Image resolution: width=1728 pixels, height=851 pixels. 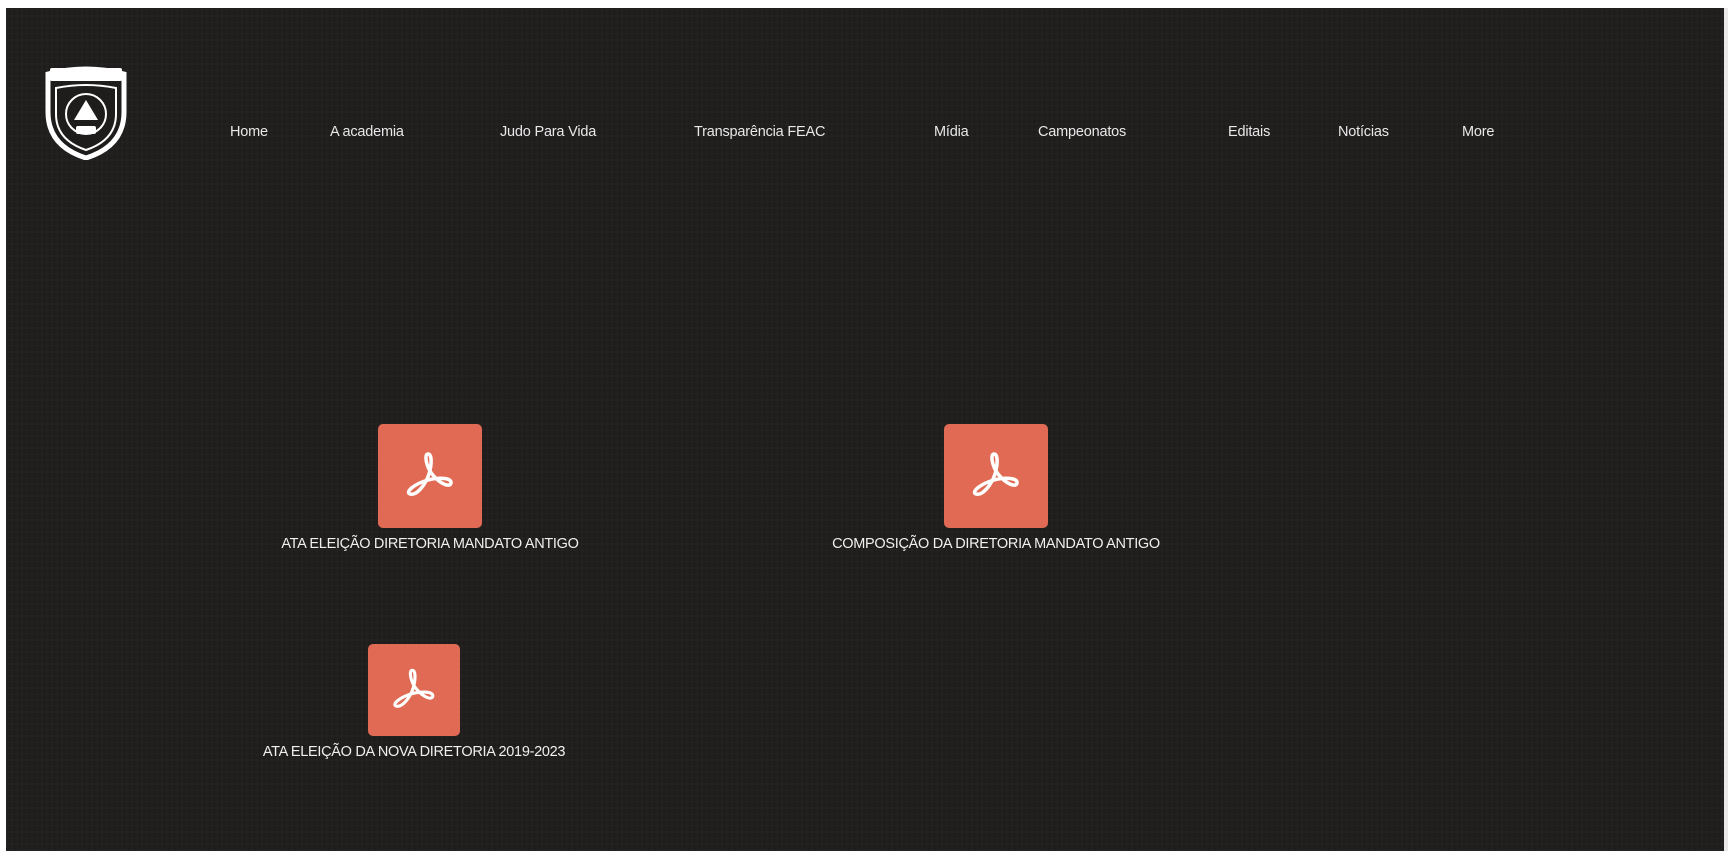 What do you see at coordinates (86, 113) in the screenshot?
I see `crest-icon` at bounding box center [86, 113].